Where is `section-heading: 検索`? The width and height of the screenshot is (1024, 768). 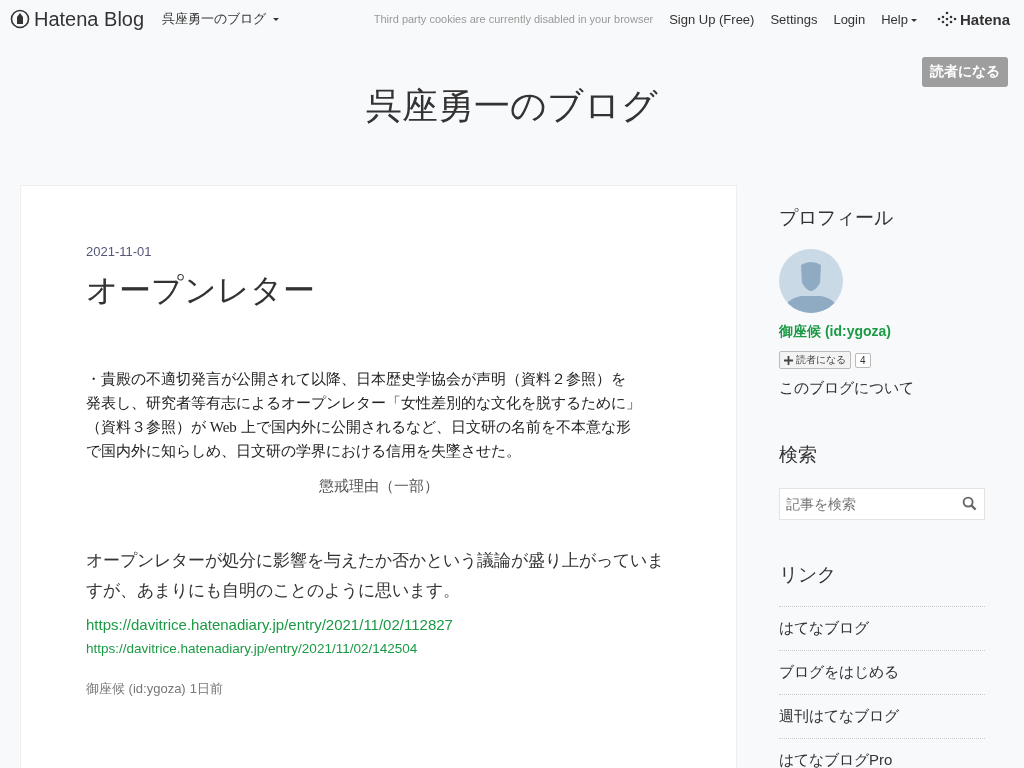
section-heading: 検索 is located at coordinates (798, 455).